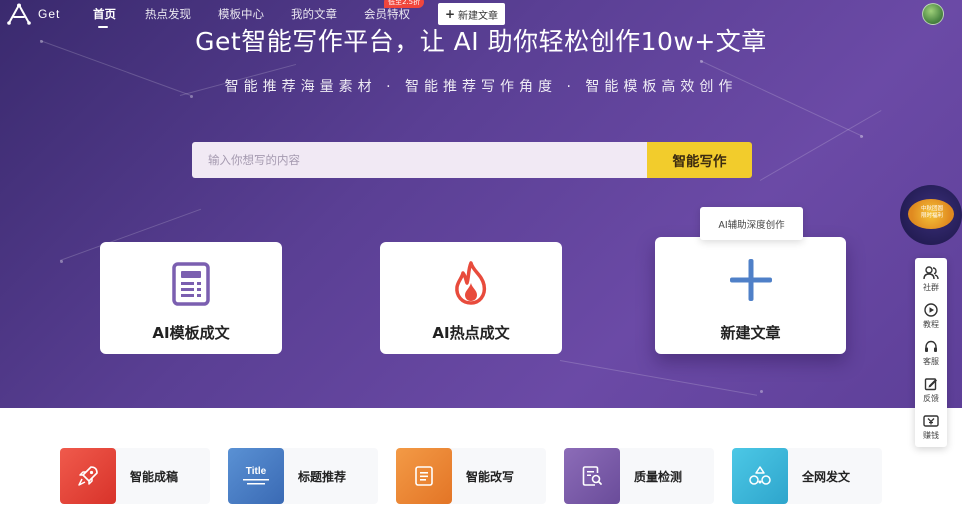  I want to click on nav-item-hot-topics: 热点发现, so click(168, 14).